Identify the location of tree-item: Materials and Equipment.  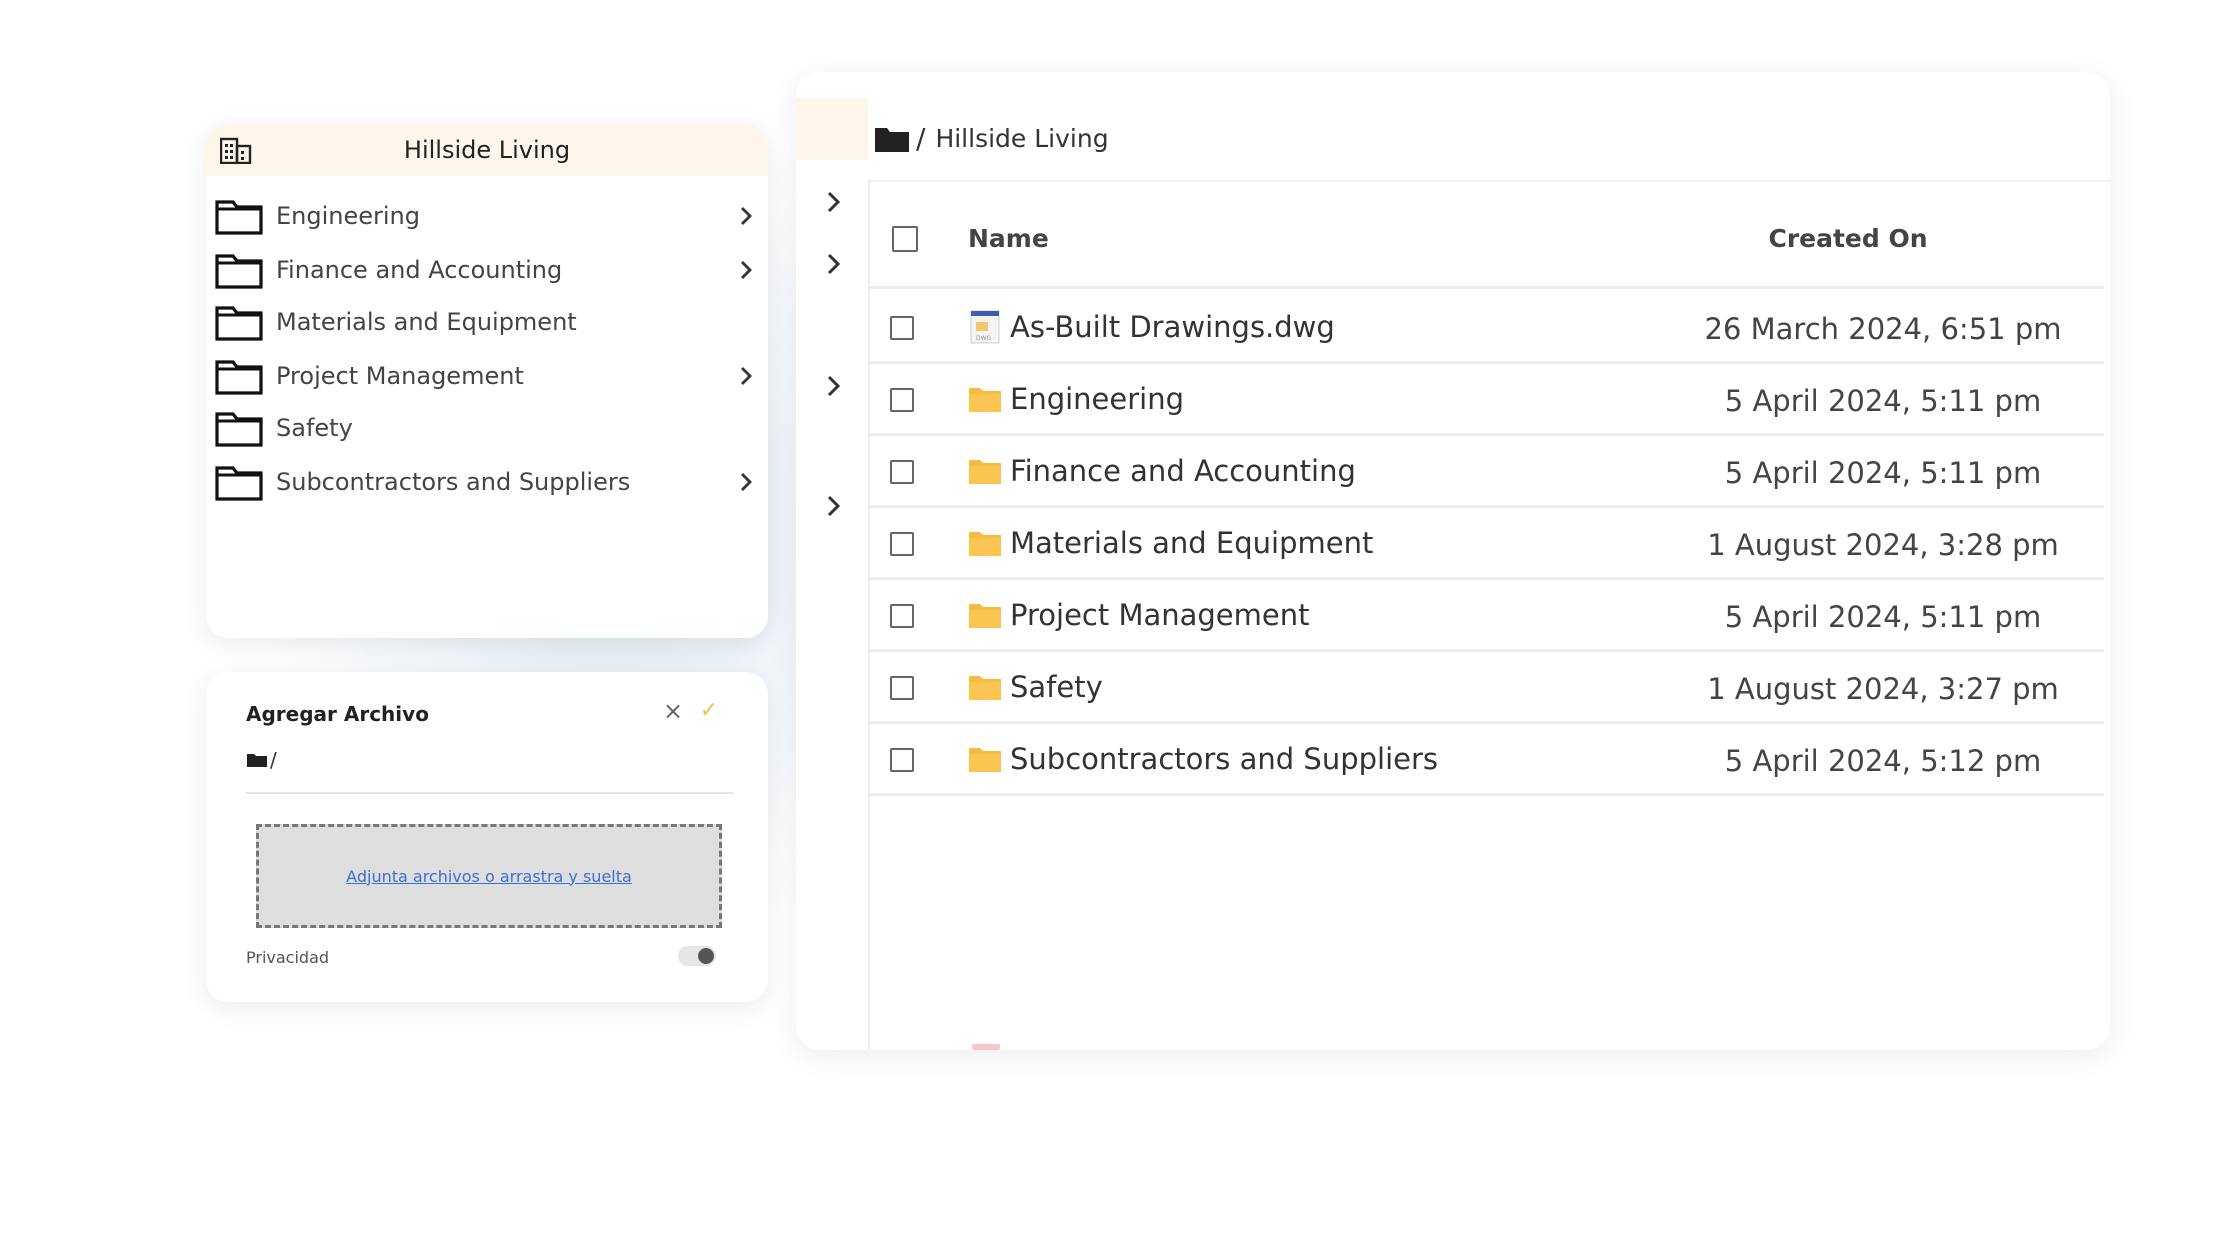
(487, 322).